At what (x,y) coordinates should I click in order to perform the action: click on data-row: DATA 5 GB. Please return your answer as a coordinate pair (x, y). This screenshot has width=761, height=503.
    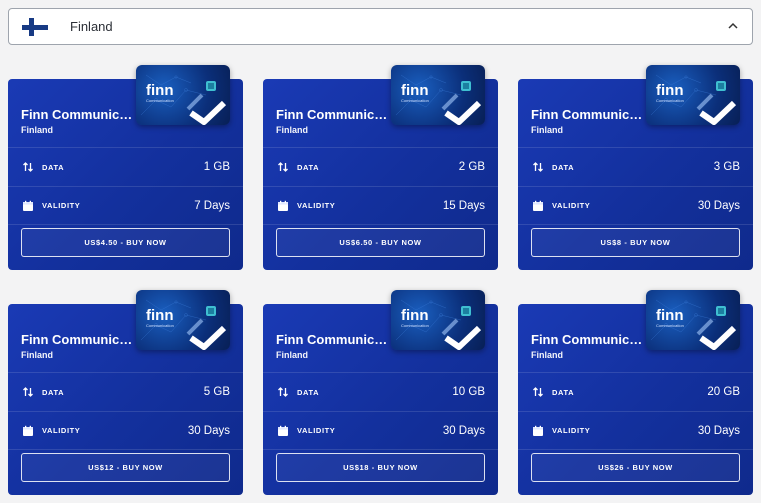
    Looking at the image, I should click on (125, 391).